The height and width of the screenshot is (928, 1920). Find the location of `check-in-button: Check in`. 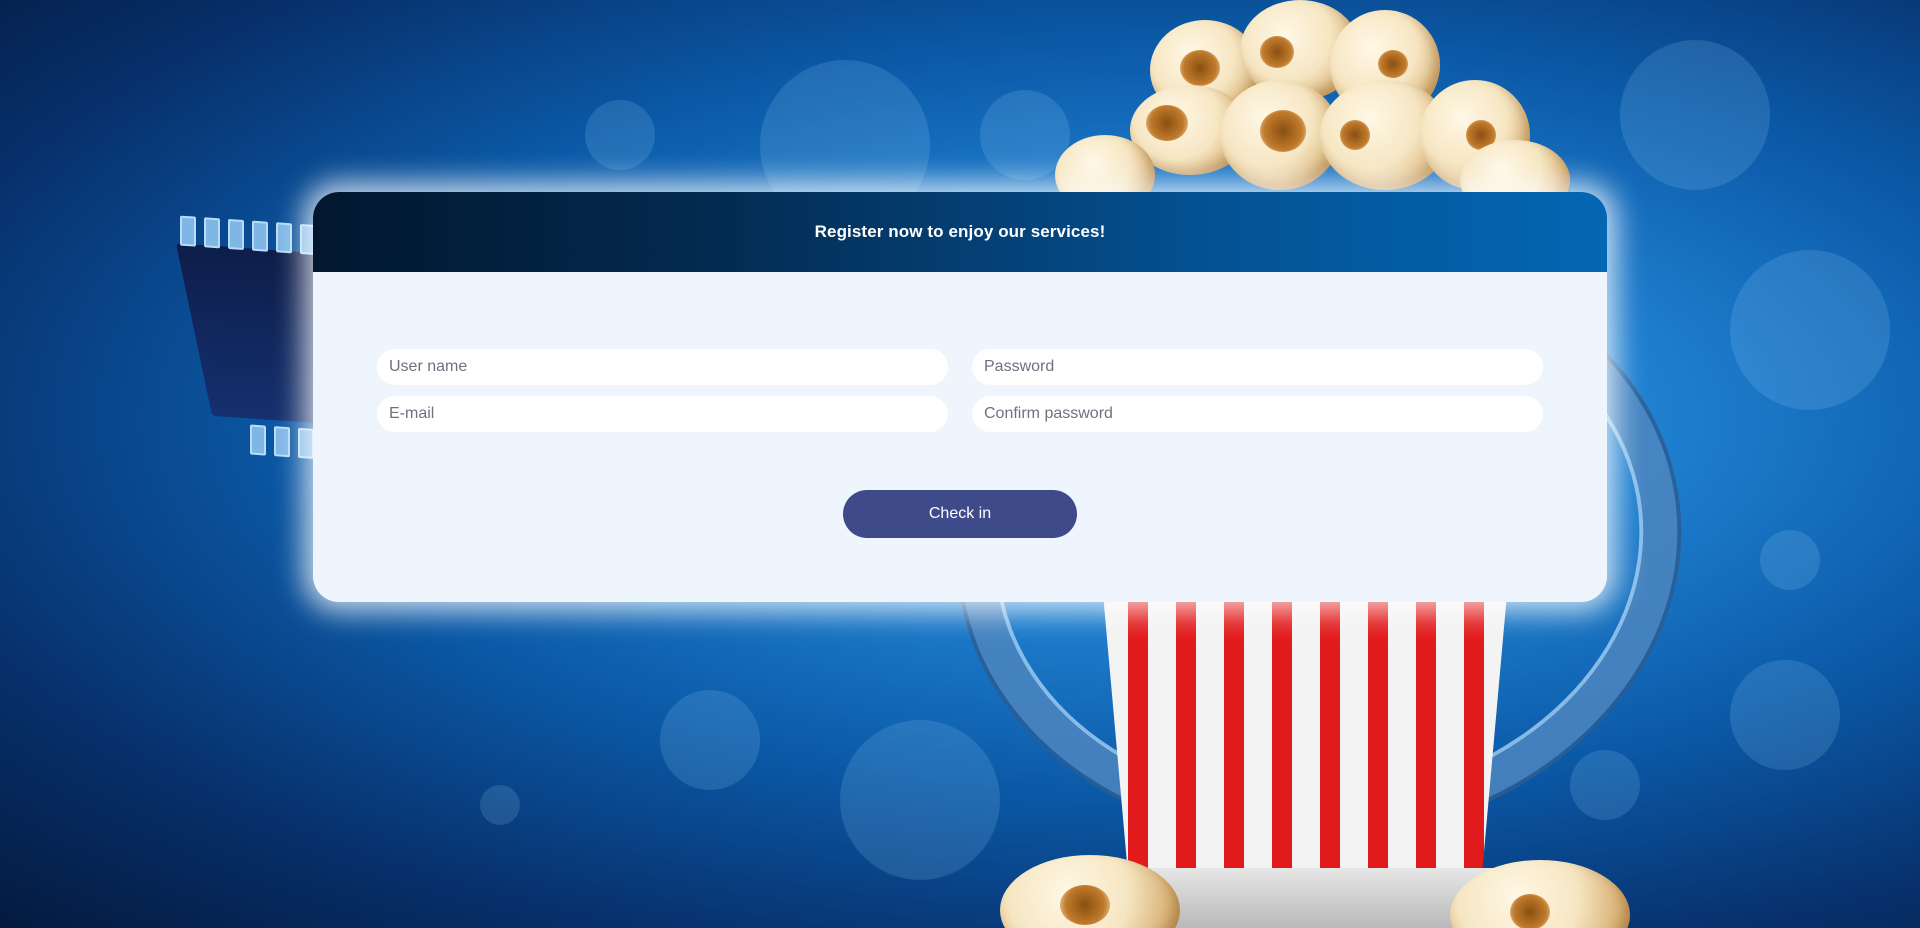

check-in-button: Check in is located at coordinates (960, 514).